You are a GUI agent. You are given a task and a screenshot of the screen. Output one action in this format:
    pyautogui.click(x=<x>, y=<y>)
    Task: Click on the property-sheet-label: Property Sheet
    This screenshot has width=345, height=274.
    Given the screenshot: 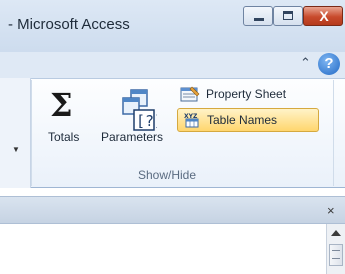 What is the action you would take?
    pyautogui.click(x=246, y=94)
    